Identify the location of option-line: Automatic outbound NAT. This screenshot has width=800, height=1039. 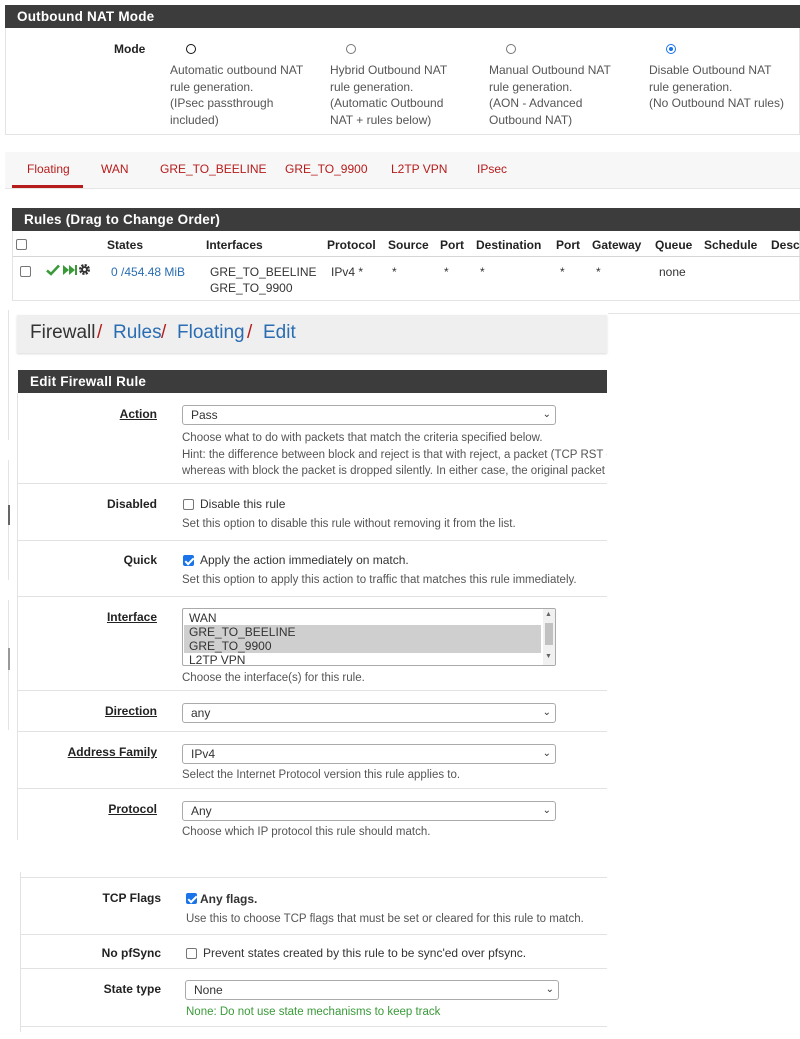
(237, 70).